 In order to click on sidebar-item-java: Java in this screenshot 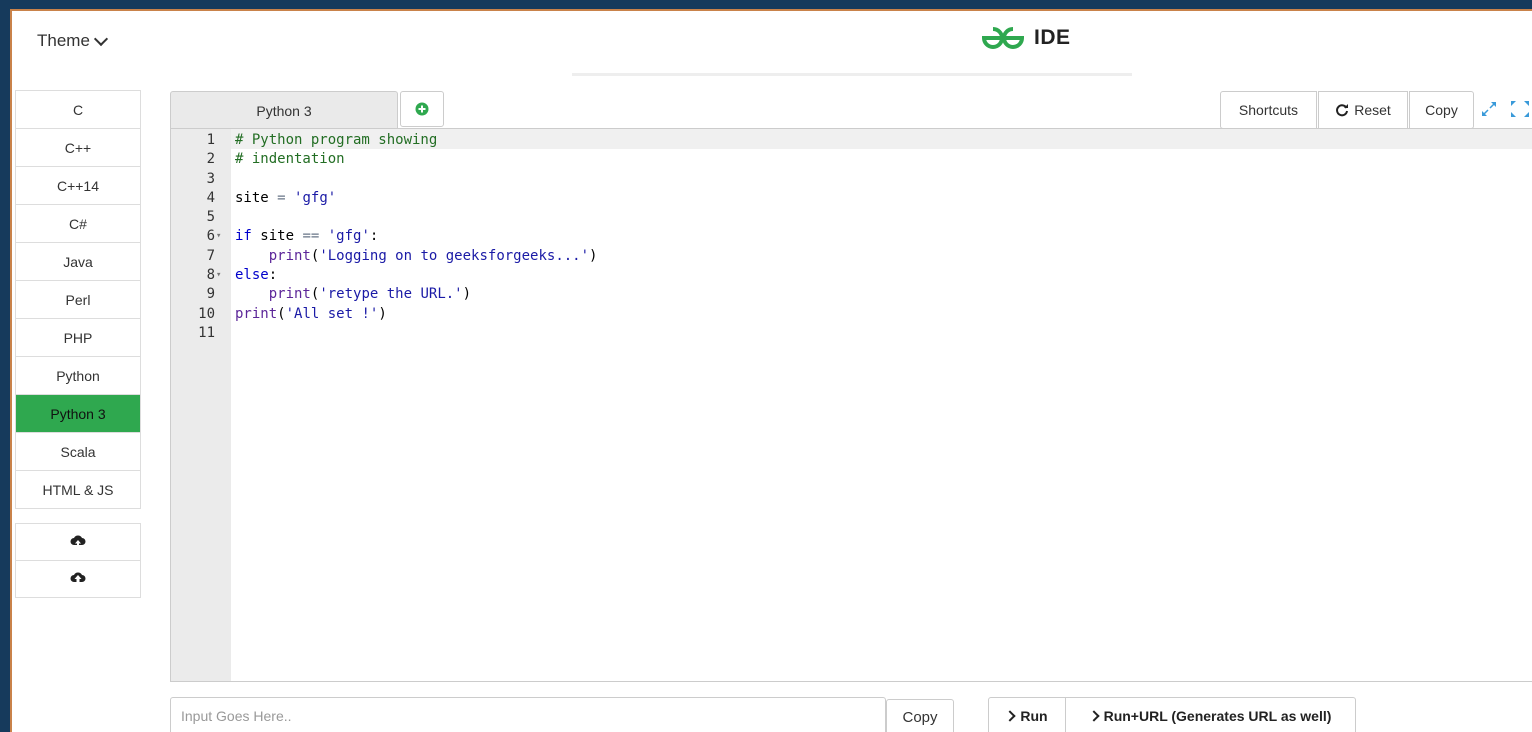, I will do `click(78, 261)`.